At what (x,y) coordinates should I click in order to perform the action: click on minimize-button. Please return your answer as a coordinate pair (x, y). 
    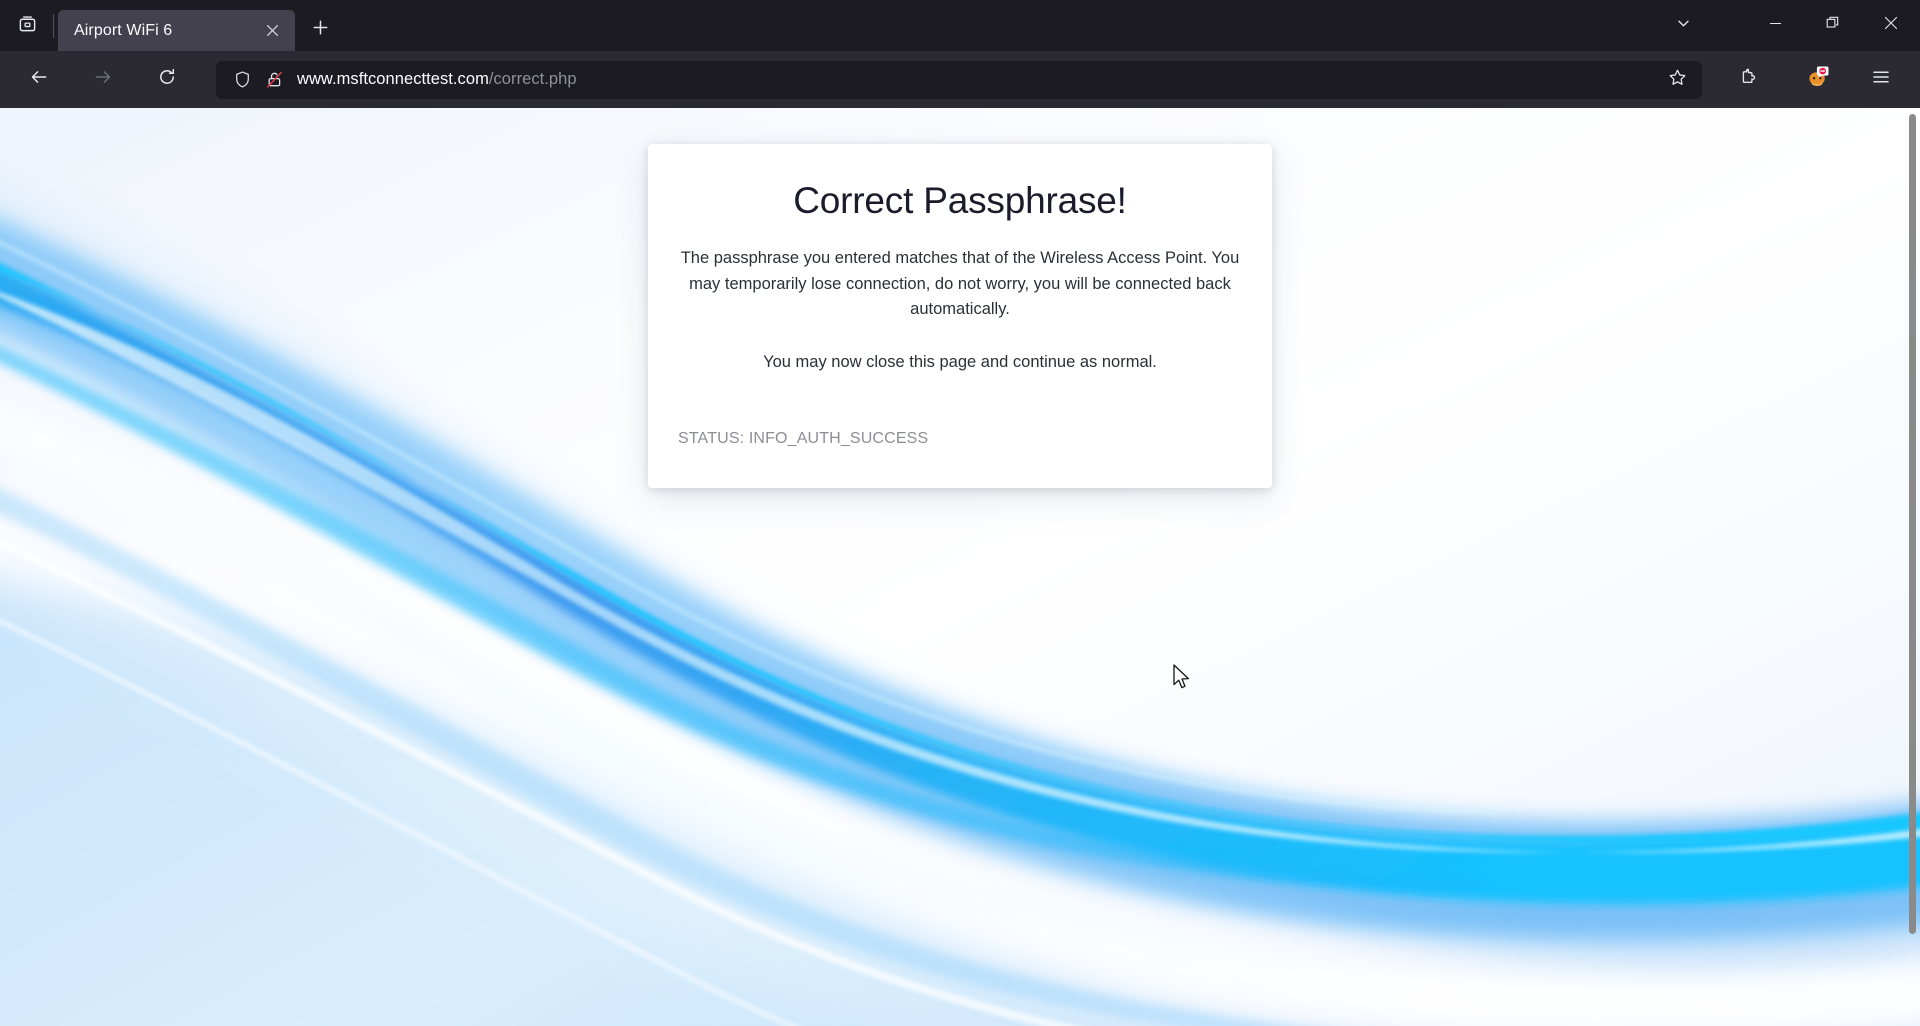
    Looking at the image, I should click on (1775, 26).